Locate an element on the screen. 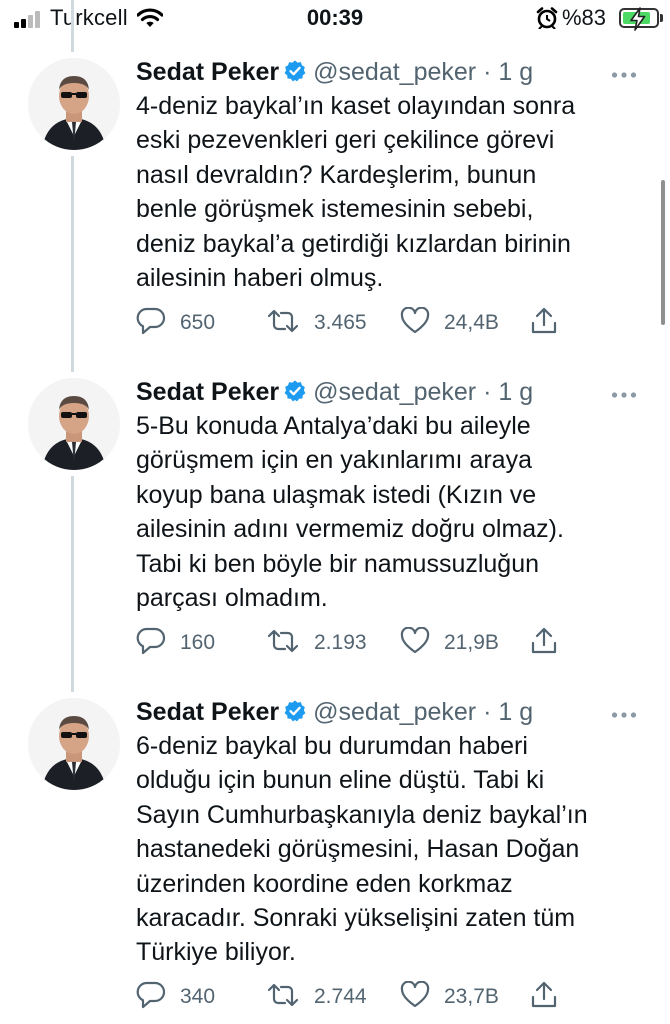 This screenshot has width=670, height=1024. tweet-actions: 340 2.744 23,7B is located at coordinates (356, 997).